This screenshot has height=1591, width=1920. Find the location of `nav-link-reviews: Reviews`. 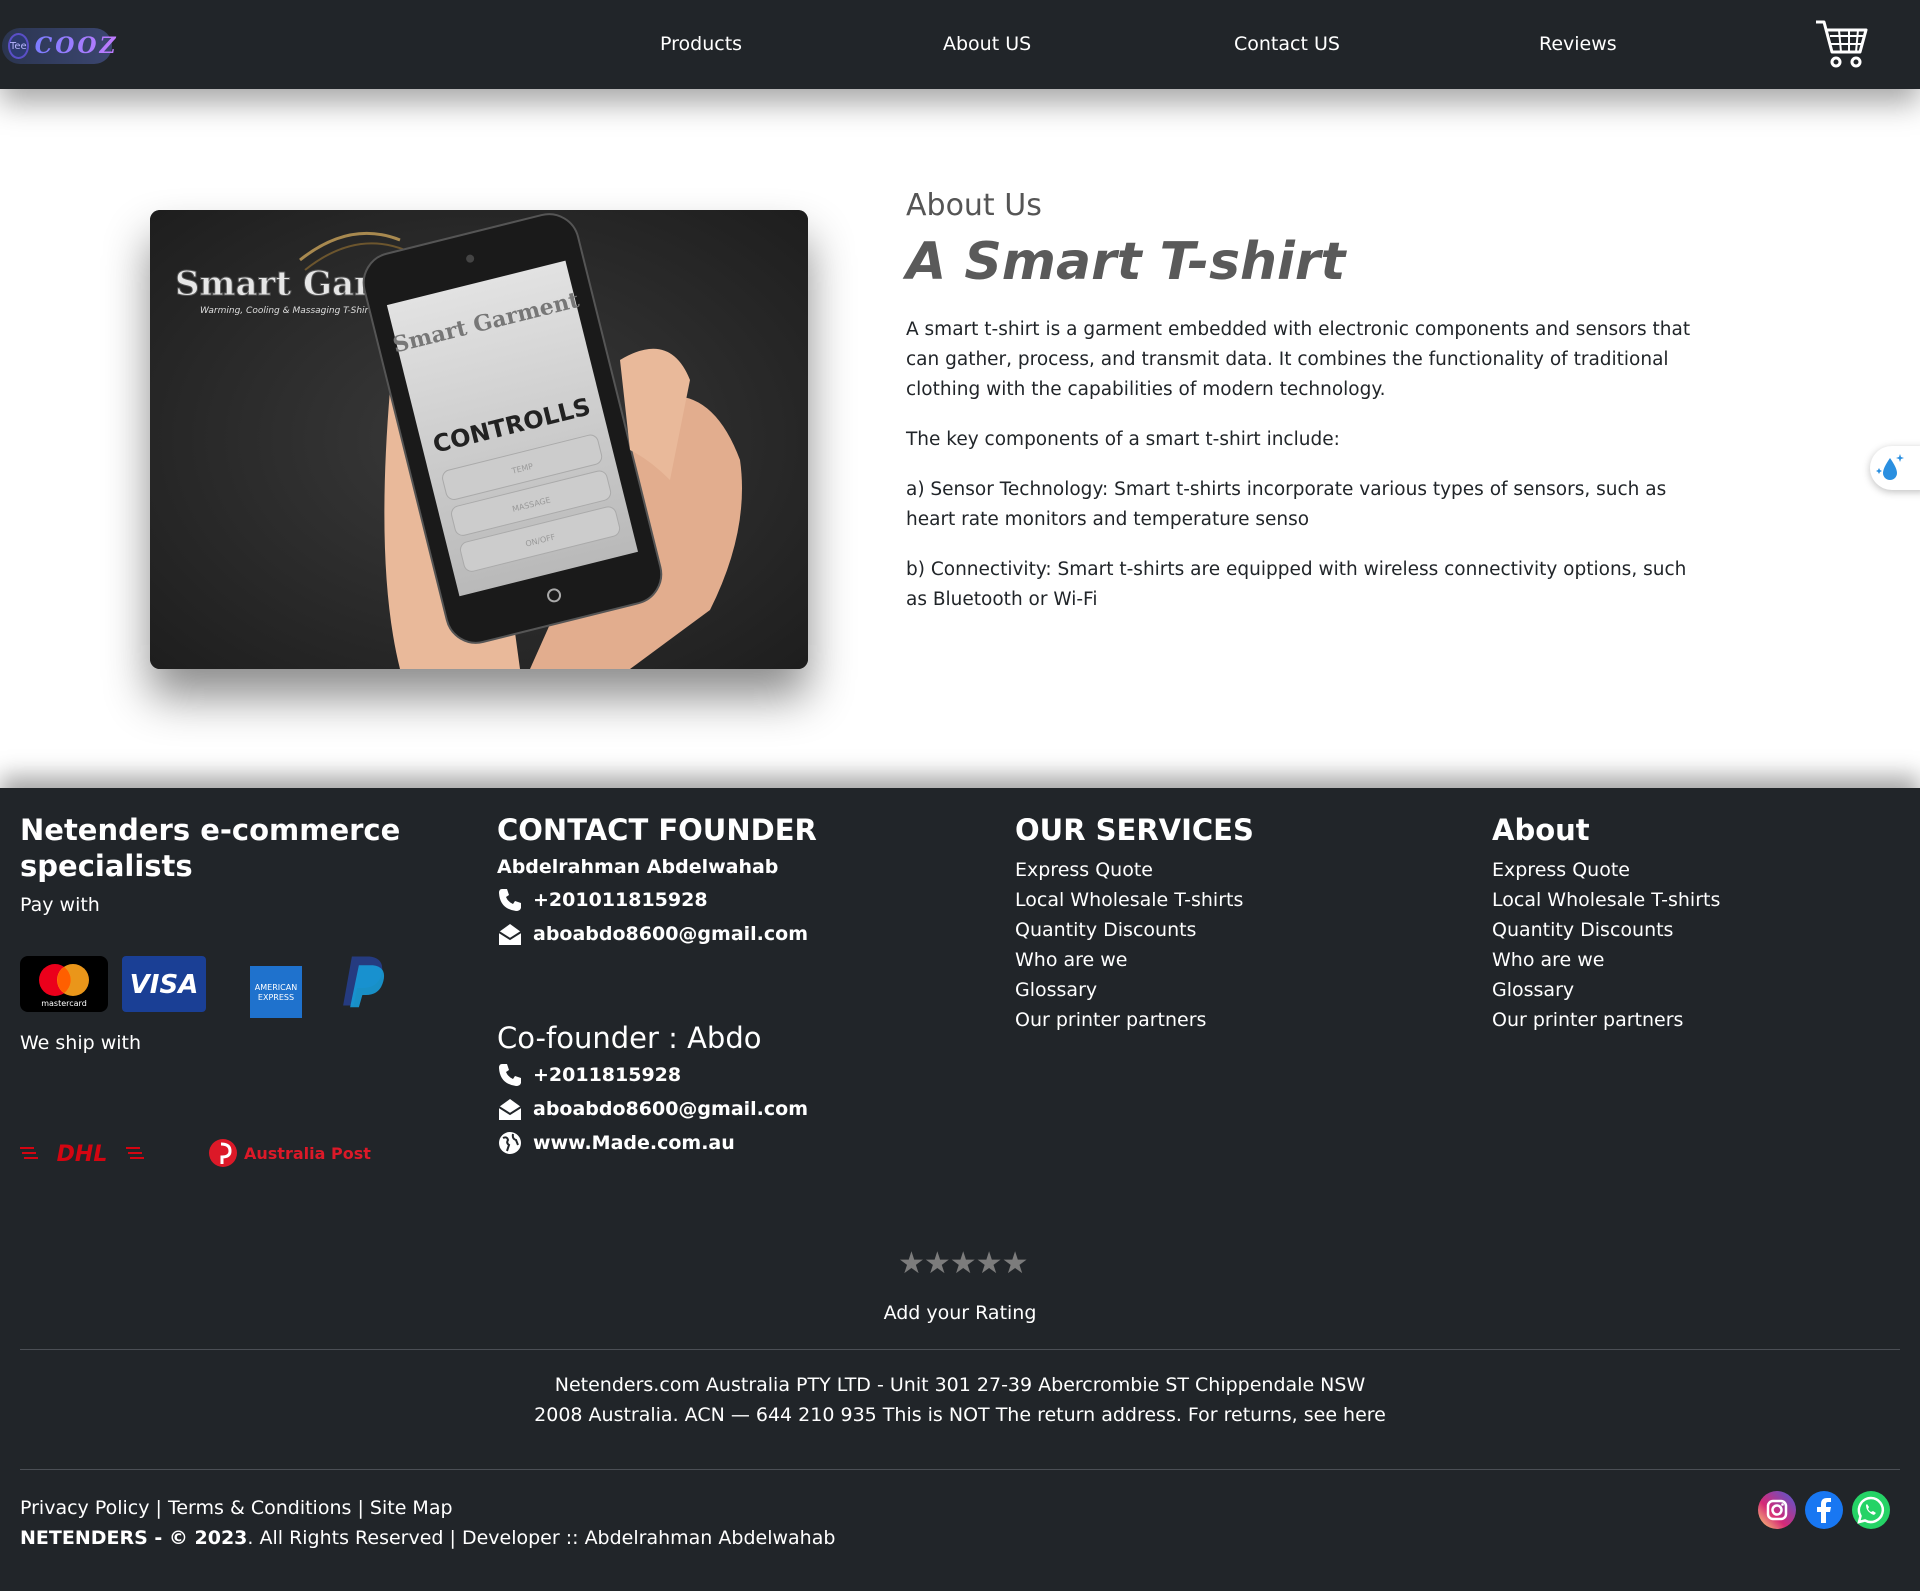

nav-link-reviews: Reviews is located at coordinates (1578, 44).